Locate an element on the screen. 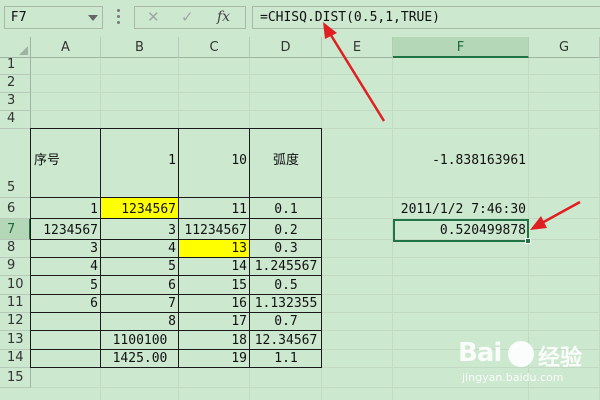 The width and height of the screenshot is (600, 400). watermark-brand-cn: 经验 is located at coordinates (560, 358).